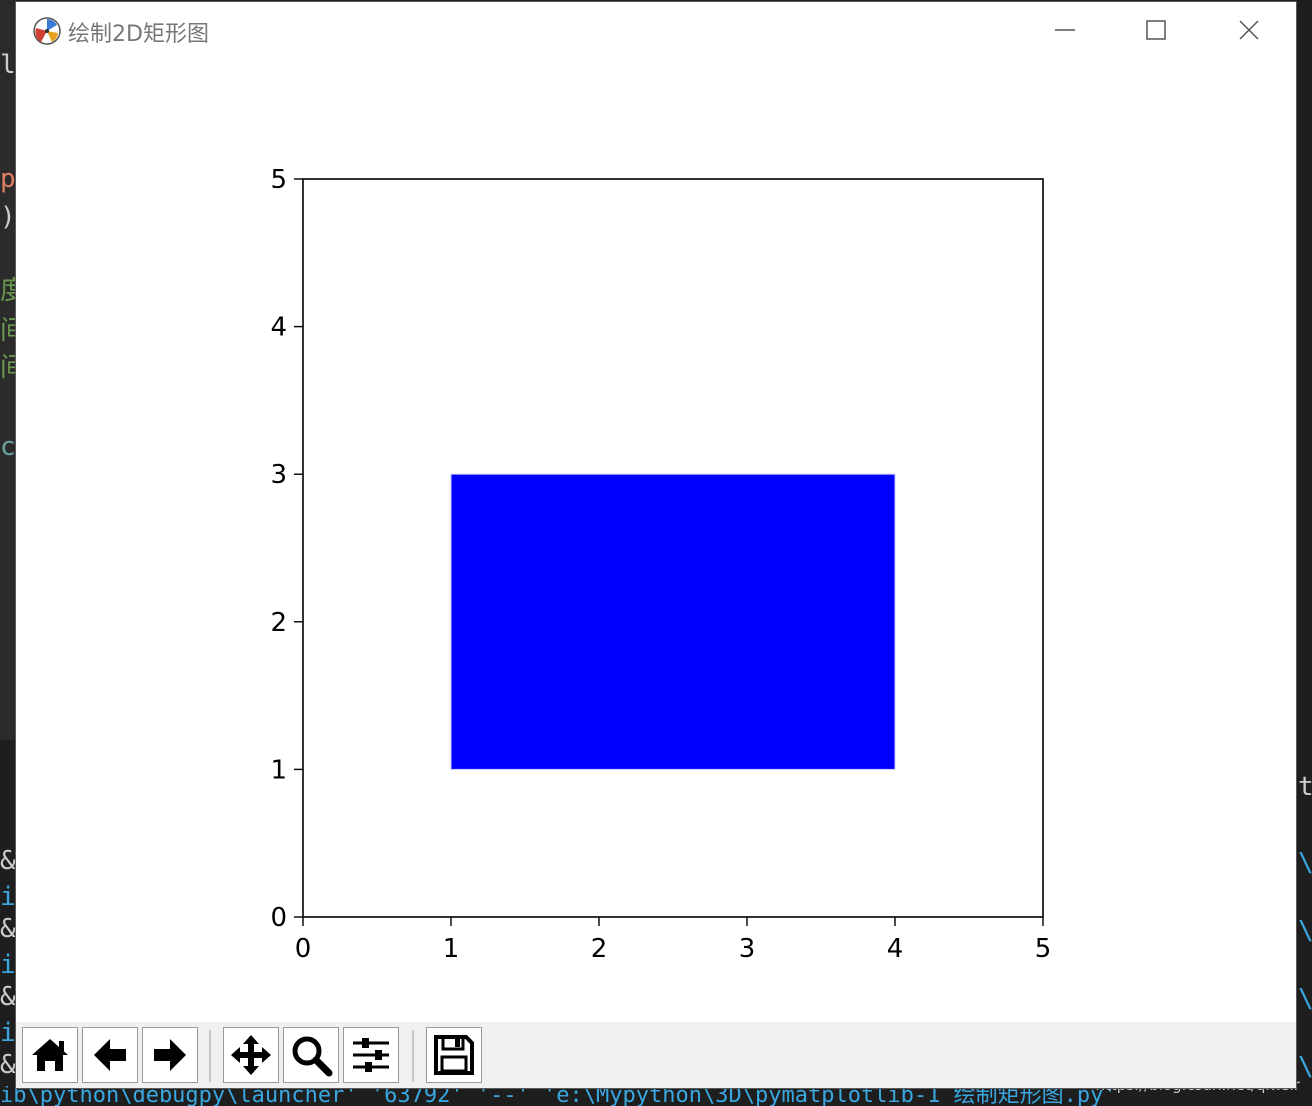  I want to click on background-terminal-strip: & i & i & i &, so click(8, 917).